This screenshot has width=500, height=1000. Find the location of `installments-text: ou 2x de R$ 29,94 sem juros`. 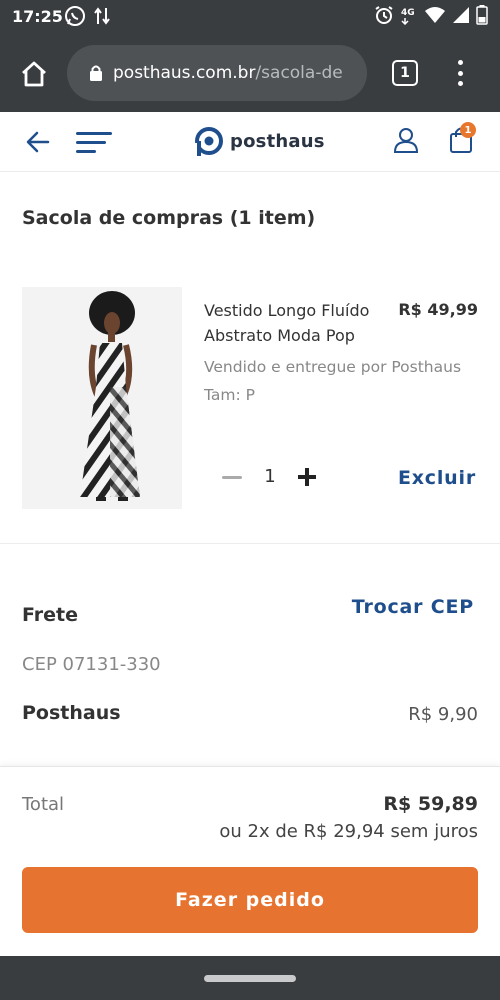

installments-text: ou 2x de R$ 29,94 sem juros is located at coordinates (348, 831).